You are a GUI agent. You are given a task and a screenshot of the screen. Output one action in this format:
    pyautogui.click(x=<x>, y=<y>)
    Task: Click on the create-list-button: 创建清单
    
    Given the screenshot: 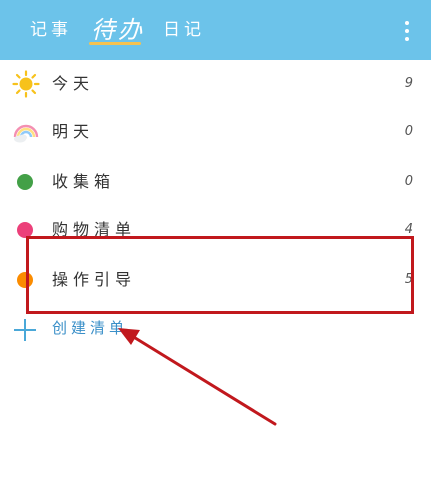 What is the action you would take?
    pyautogui.click(x=215, y=330)
    